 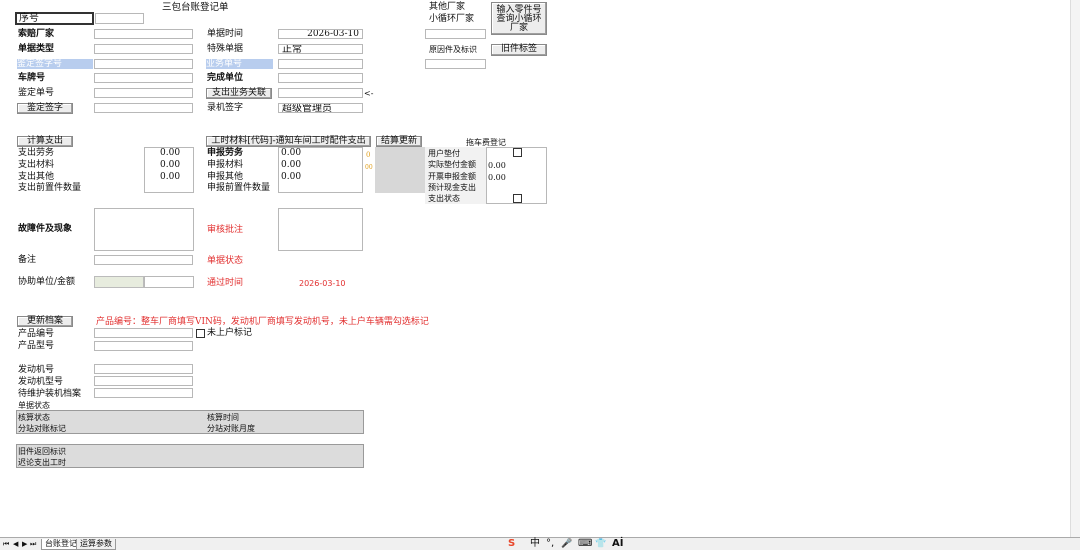 I want to click on product-no-input, so click(x=143, y=333).